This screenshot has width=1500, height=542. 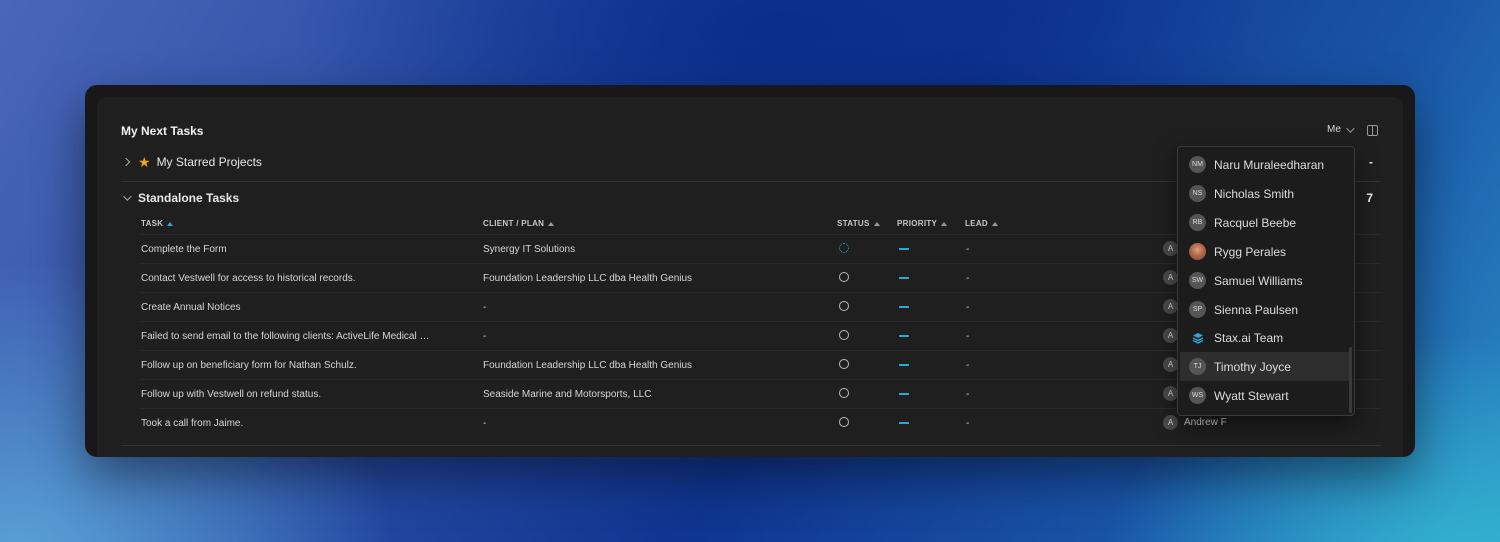 I want to click on avatar: TJ, so click(x=1197, y=366).